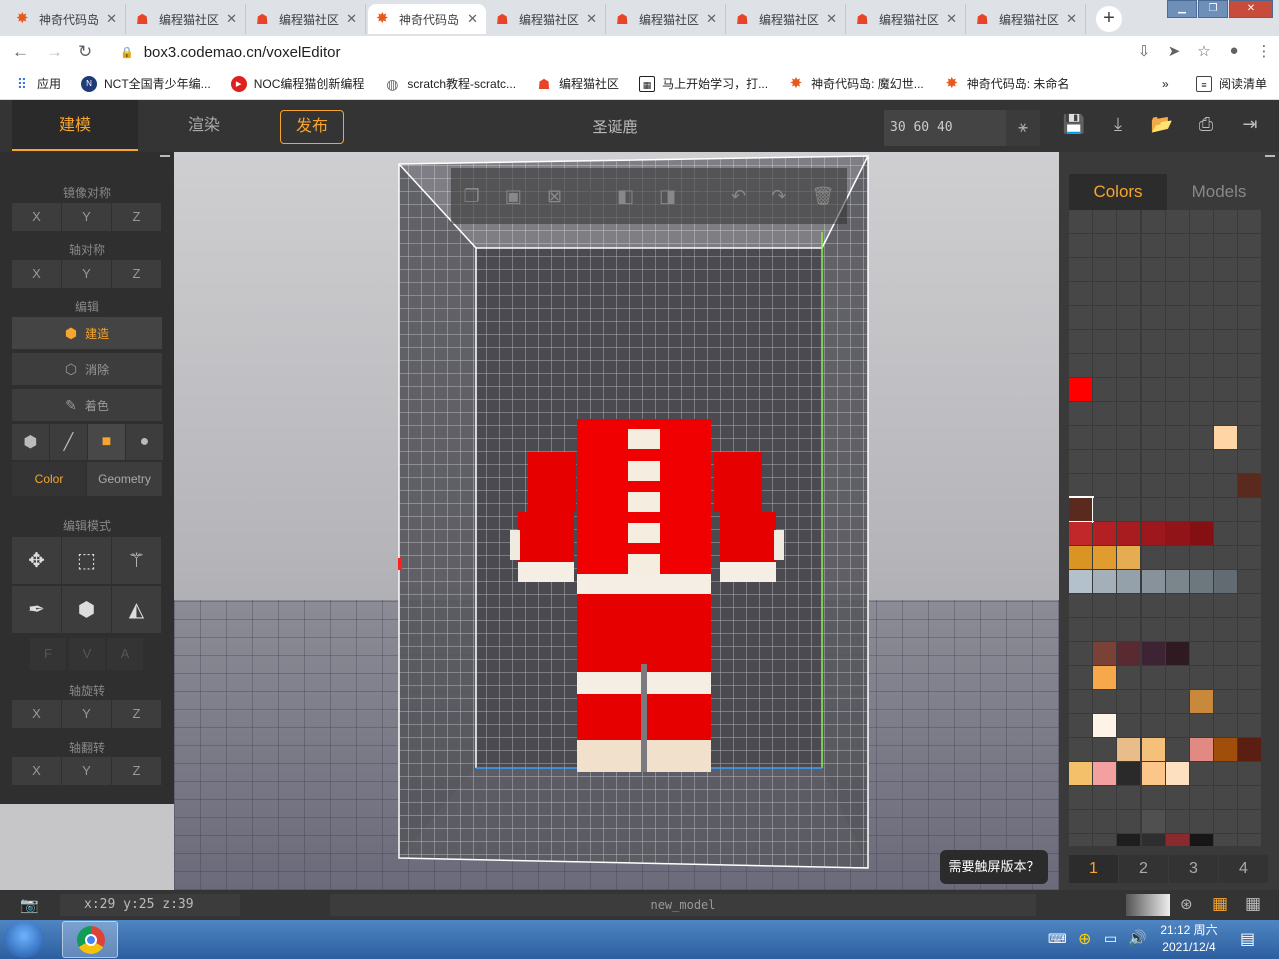 The width and height of the screenshot is (1279, 959). What do you see at coordinates (1253, 904) in the screenshot?
I see `grid-dense-icon: ▦` at bounding box center [1253, 904].